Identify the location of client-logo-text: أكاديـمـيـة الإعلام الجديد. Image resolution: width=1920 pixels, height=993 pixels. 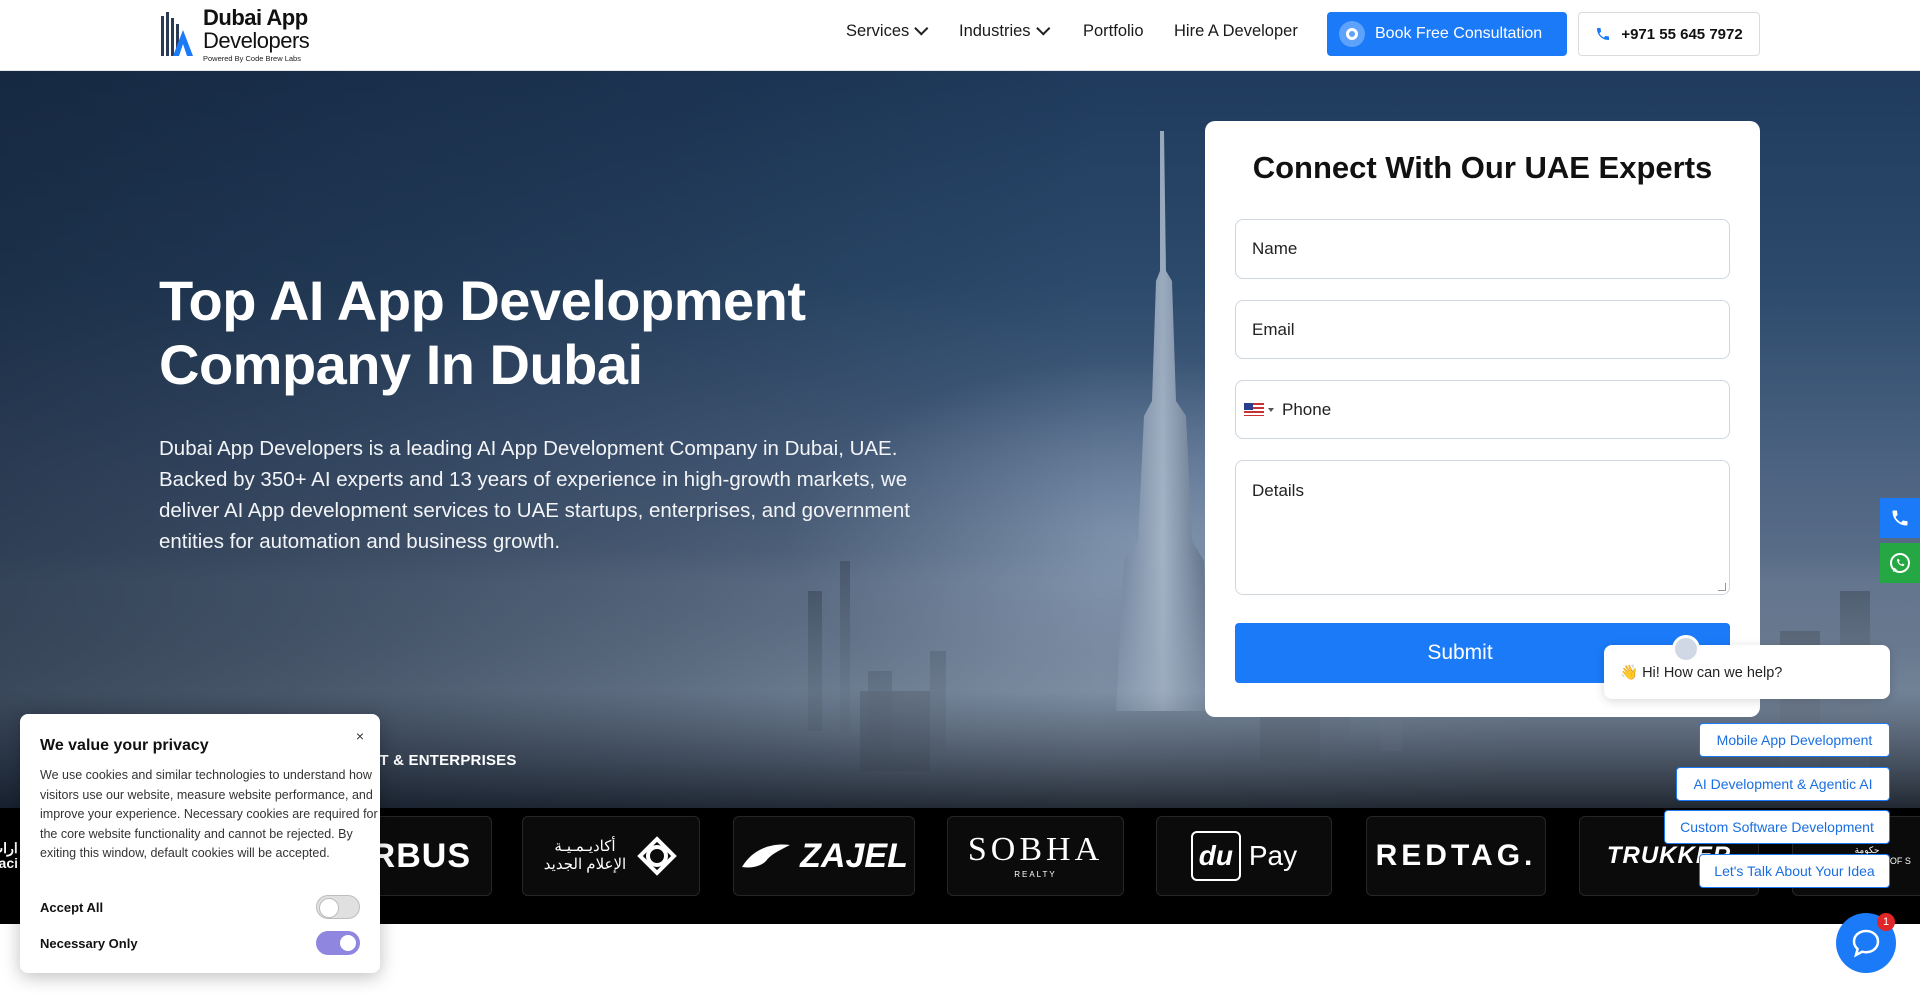
(585, 855).